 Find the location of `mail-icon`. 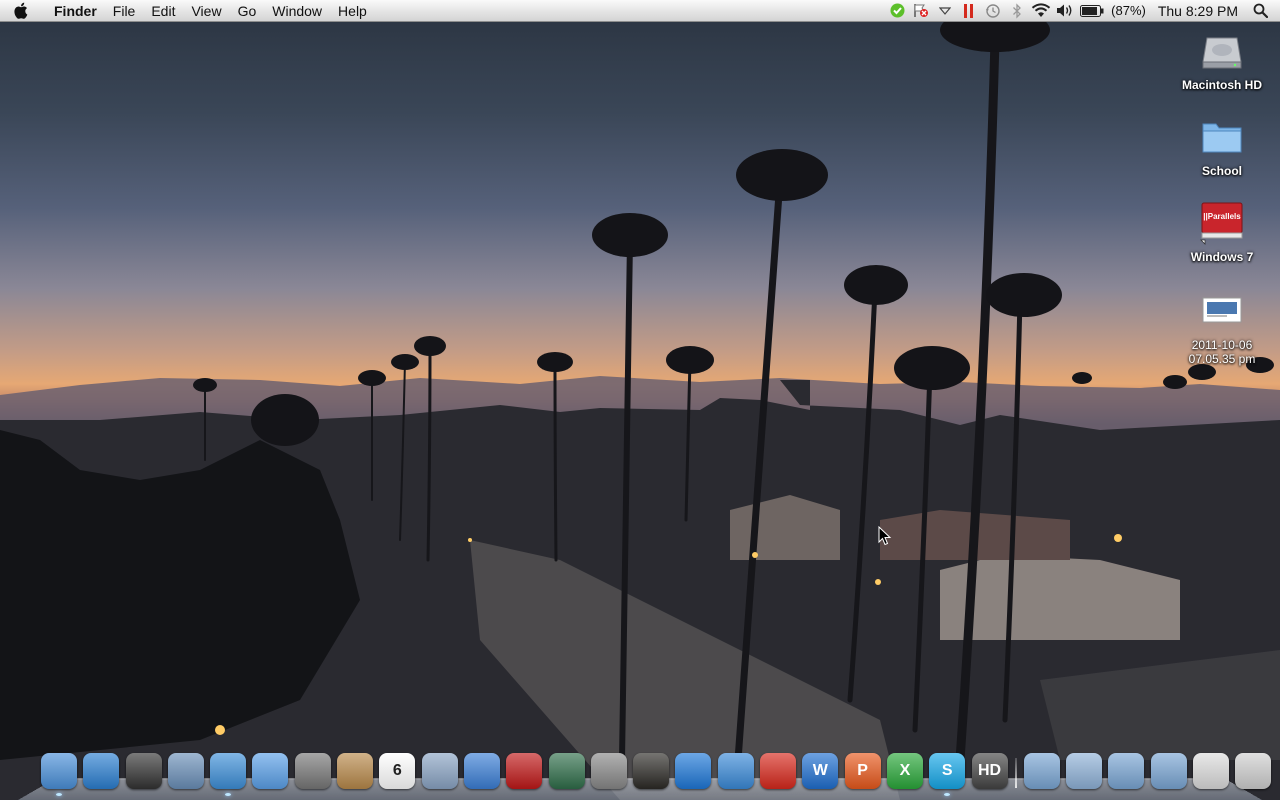

mail-icon is located at coordinates (185, 771).